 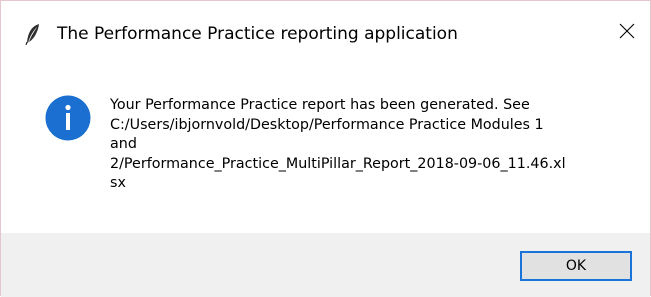 I want to click on close-button, so click(x=627, y=33).